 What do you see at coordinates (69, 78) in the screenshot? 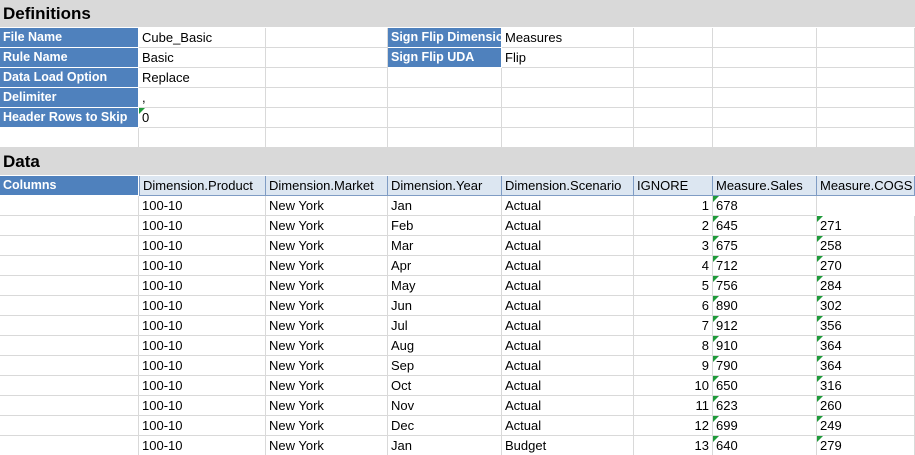
I see `data-load-option-label: Data Load Option` at bounding box center [69, 78].